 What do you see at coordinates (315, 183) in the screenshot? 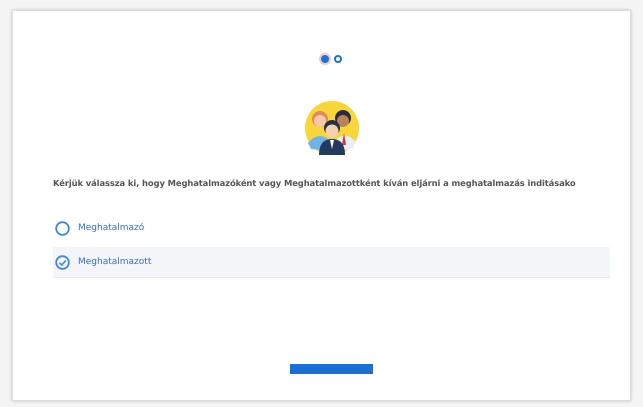
I see `prompt-text: Kérjük válassza ki, hogy Meghatalmazóként vagy Meghatalmazottként kíván eljárni a meghatalmazás inditásako` at bounding box center [315, 183].